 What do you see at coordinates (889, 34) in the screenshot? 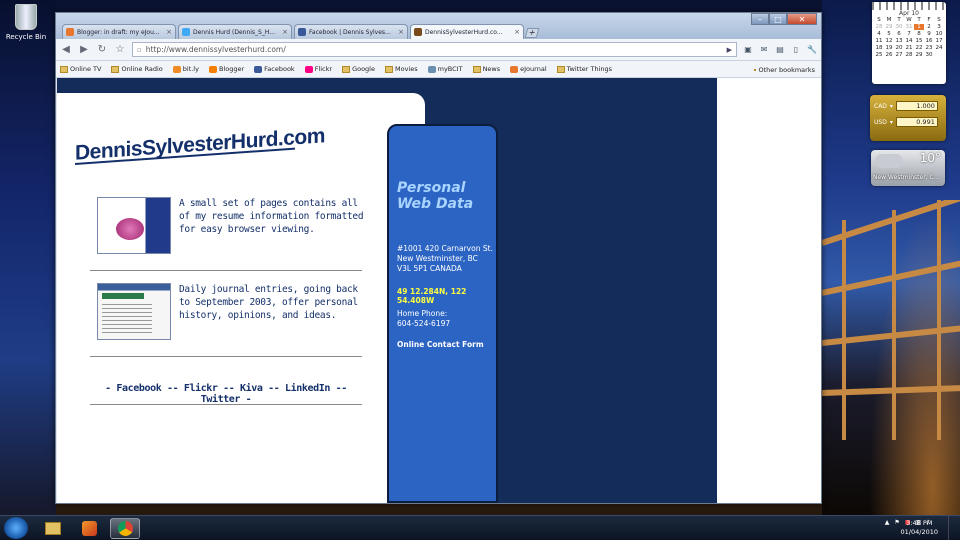
I see `calendar-day: 5` at bounding box center [889, 34].